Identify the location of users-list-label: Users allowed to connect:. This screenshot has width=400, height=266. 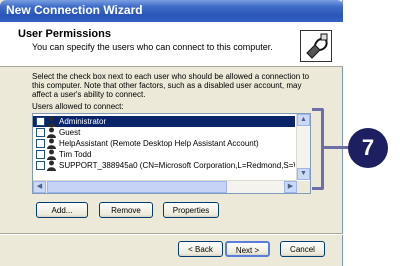
(78, 106).